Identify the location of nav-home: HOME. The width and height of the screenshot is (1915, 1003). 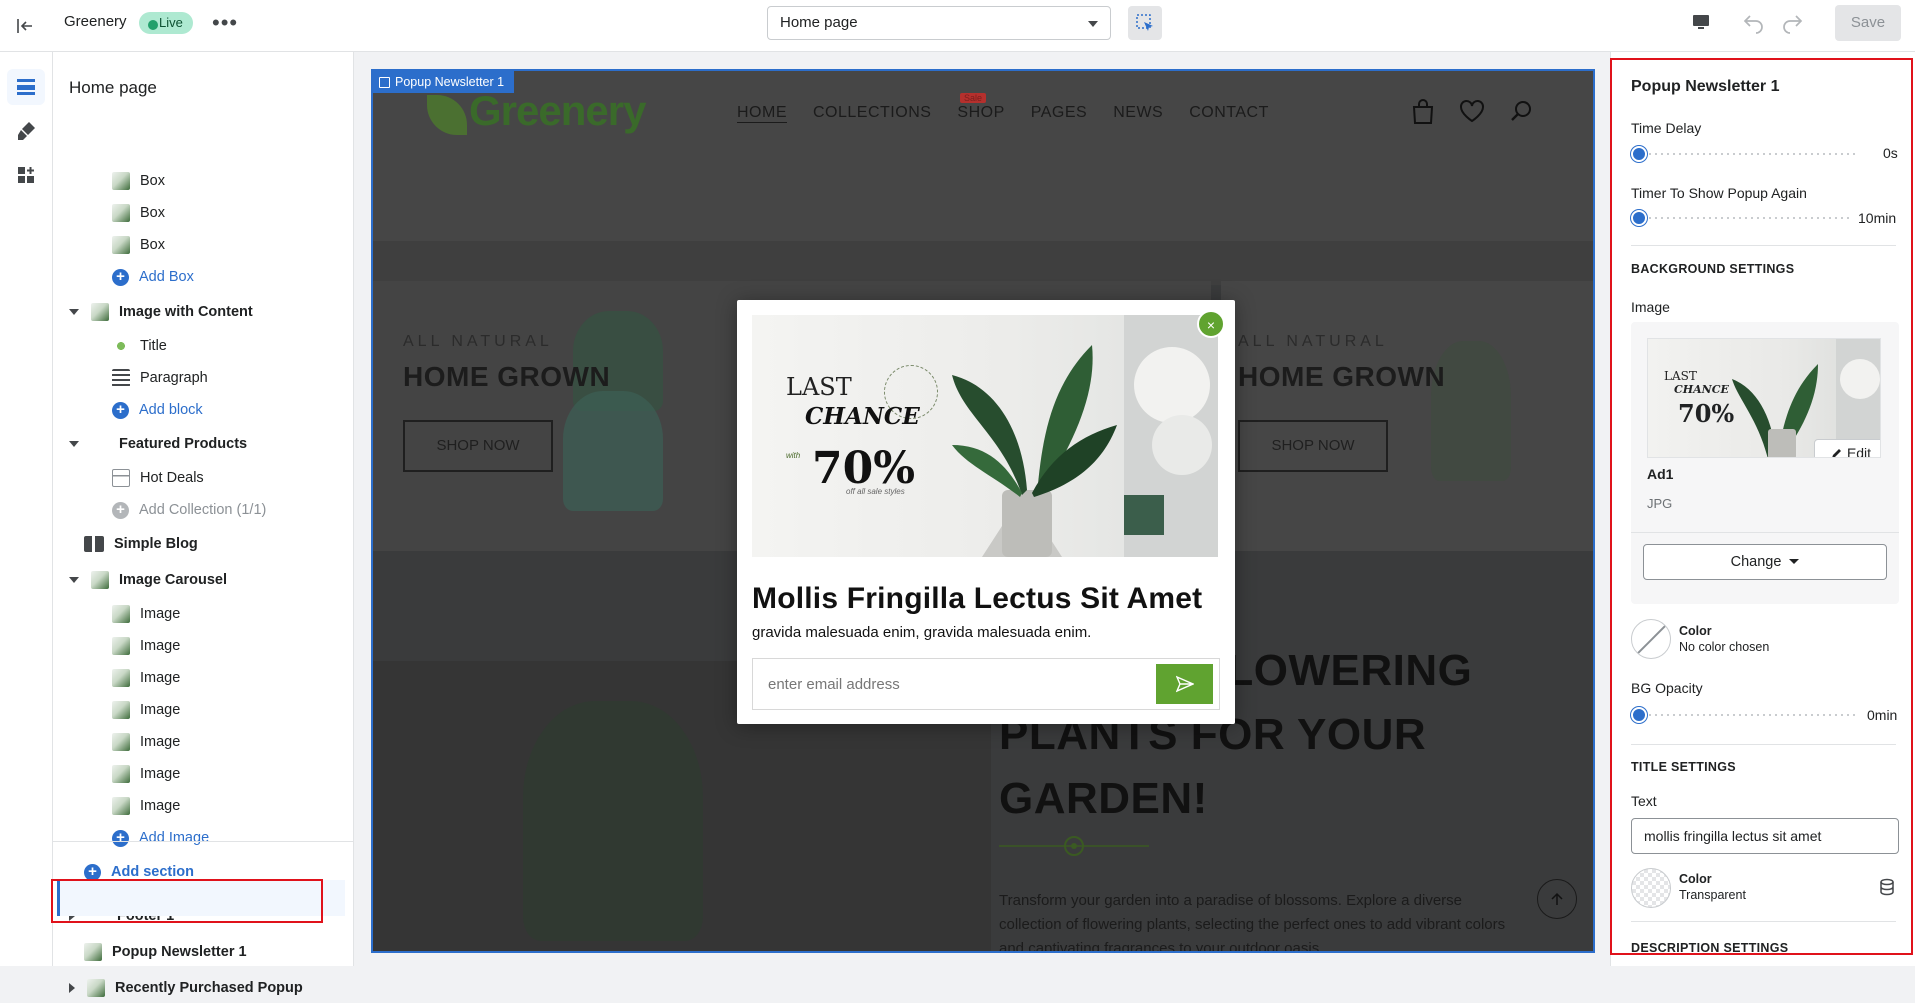
(762, 113).